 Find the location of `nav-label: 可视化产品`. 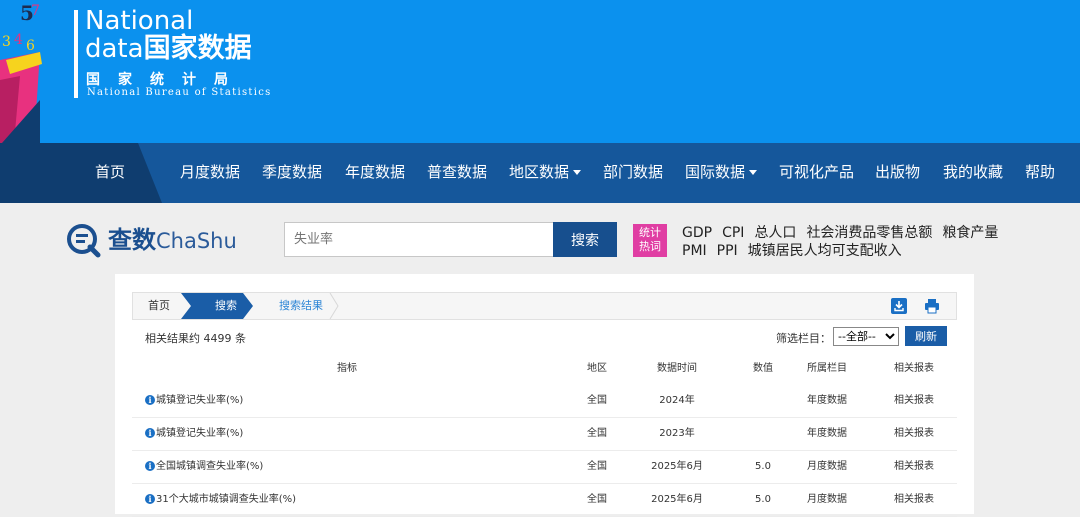

nav-label: 可视化产品 is located at coordinates (817, 172).